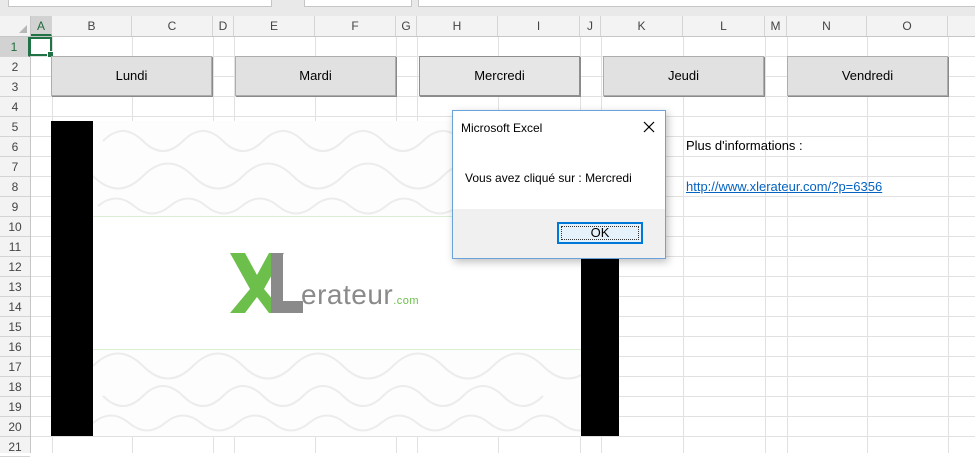 This screenshot has height=457, width=975. Describe the element at coordinates (41, 26) in the screenshot. I see `column-header-a: A` at that location.